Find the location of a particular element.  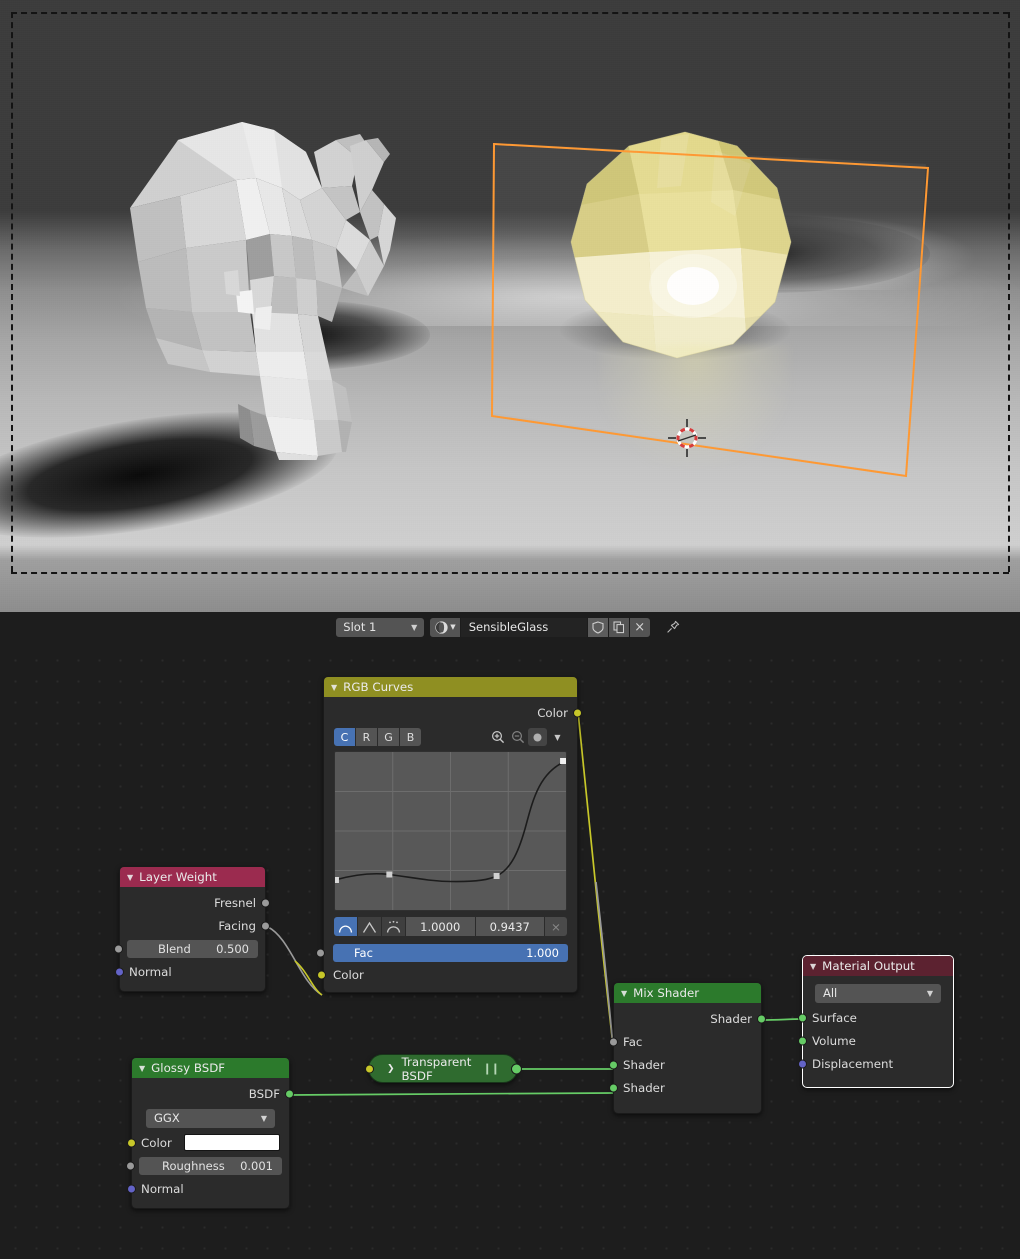

socket-color-out is located at coordinates (577, 712).